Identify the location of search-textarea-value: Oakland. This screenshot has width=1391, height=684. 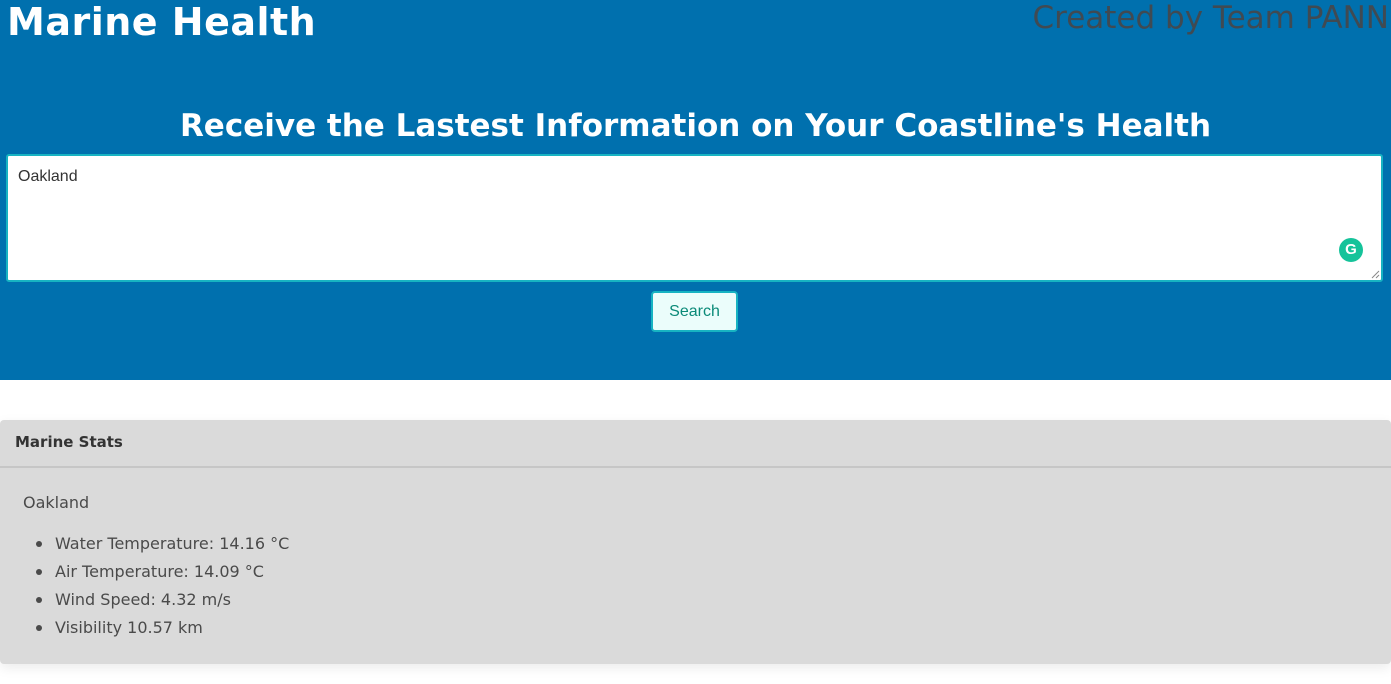
(48, 176).